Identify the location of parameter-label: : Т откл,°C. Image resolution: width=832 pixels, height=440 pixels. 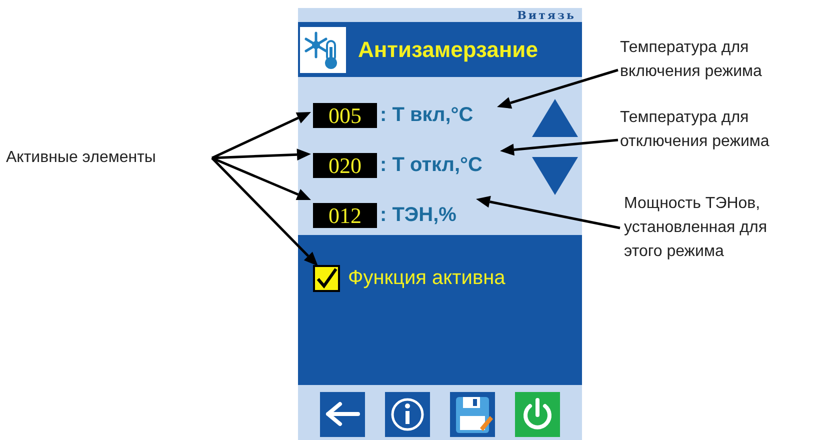
(431, 165).